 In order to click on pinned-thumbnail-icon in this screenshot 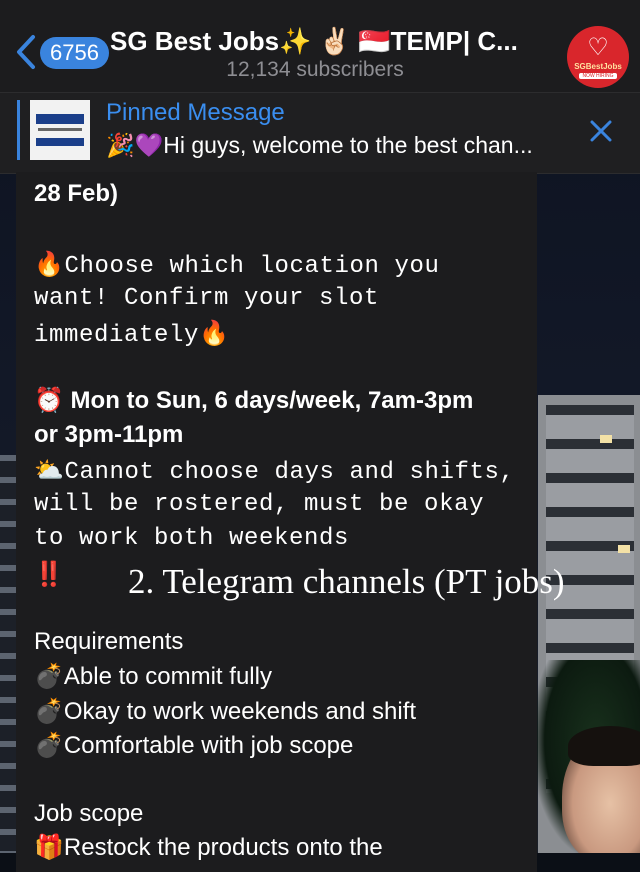, I will do `click(60, 130)`.